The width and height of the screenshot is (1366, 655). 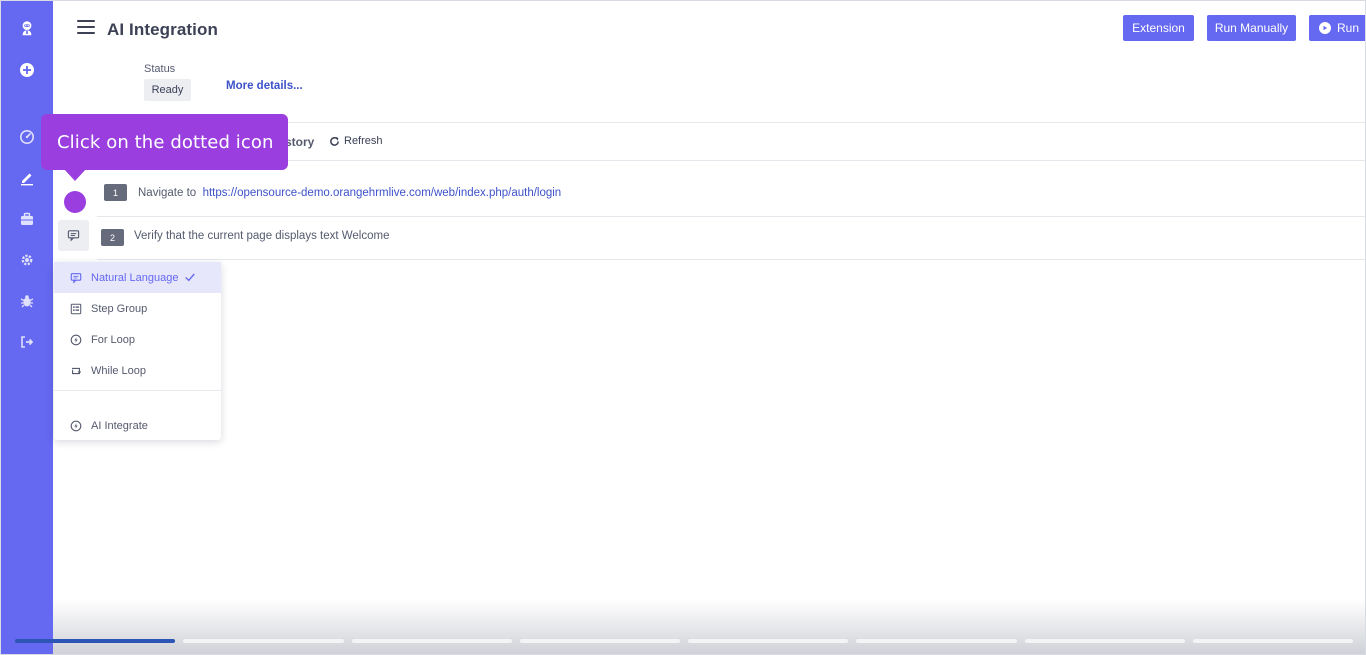 I want to click on edit-pen-icon, so click(x=27, y=178).